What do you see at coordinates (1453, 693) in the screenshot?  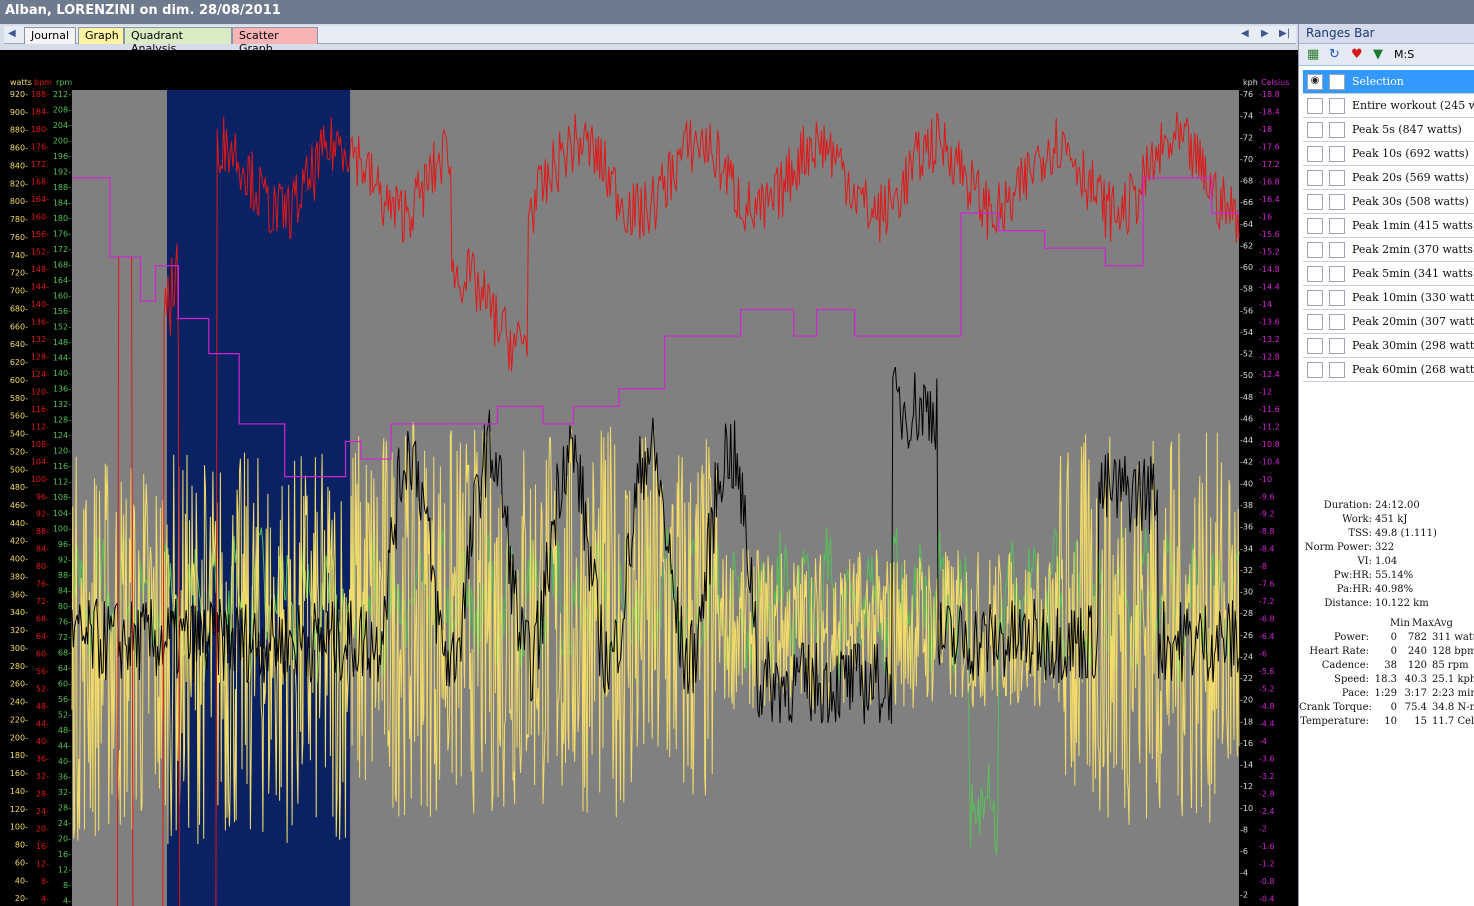 I see `stat-avg: 2:23 min/km` at bounding box center [1453, 693].